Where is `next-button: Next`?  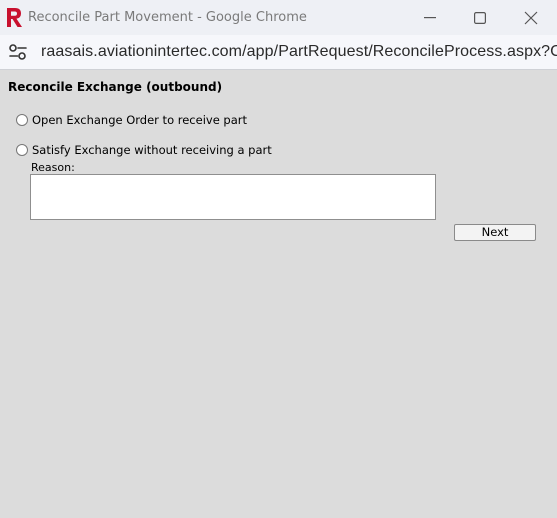 next-button: Next is located at coordinates (495, 232).